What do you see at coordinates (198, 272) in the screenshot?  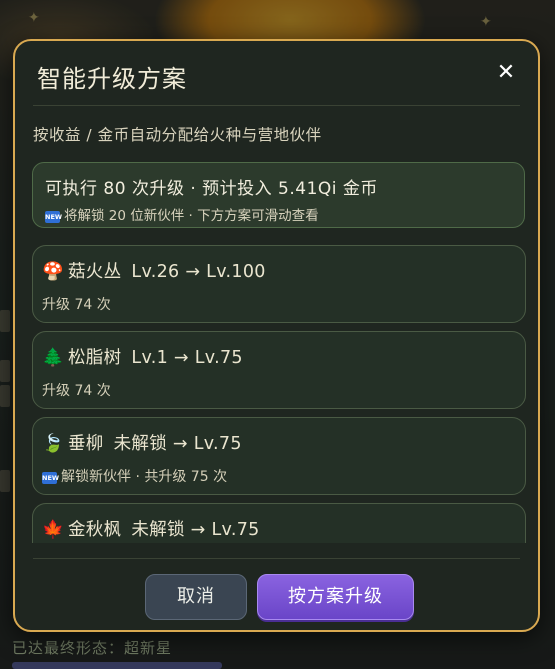 I see `plan-item-level: Lv.26 → Lv.100` at bounding box center [198, 272].